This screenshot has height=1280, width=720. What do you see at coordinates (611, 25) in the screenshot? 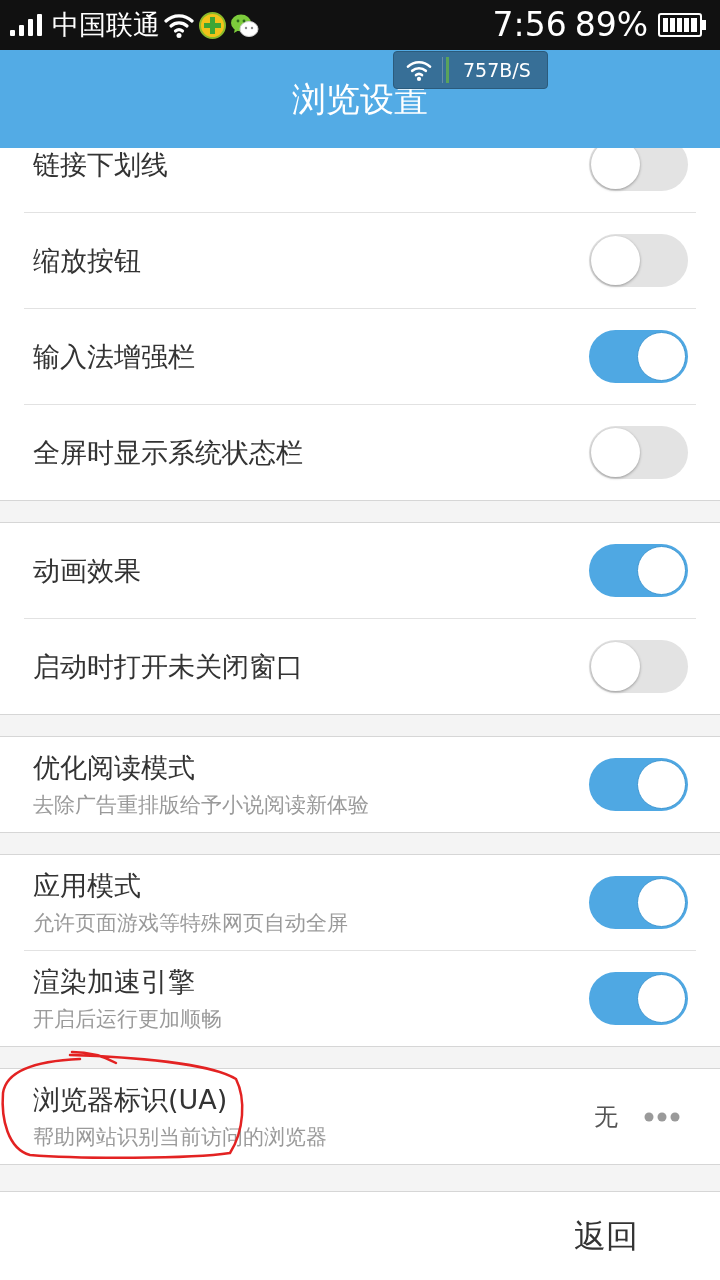
I see `battery-percentage: 89%` at bounding box center [611, 25].